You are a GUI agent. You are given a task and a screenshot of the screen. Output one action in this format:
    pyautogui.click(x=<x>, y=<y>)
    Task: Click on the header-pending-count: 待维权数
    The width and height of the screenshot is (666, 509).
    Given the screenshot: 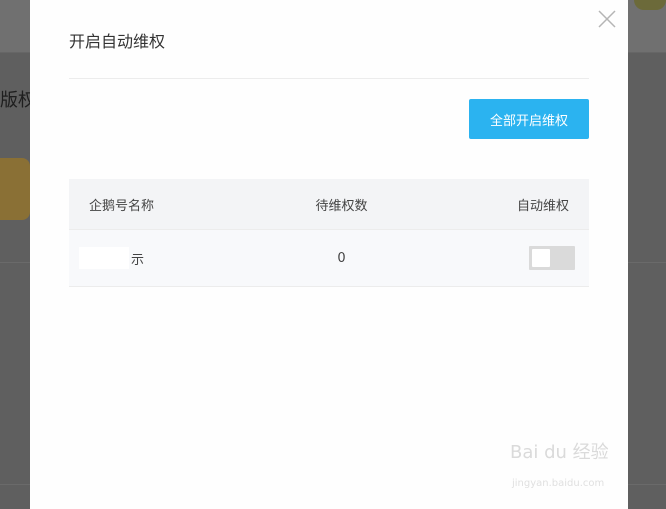 What is the action you would take?
    pyautogui.click(x=341, y=206)
    